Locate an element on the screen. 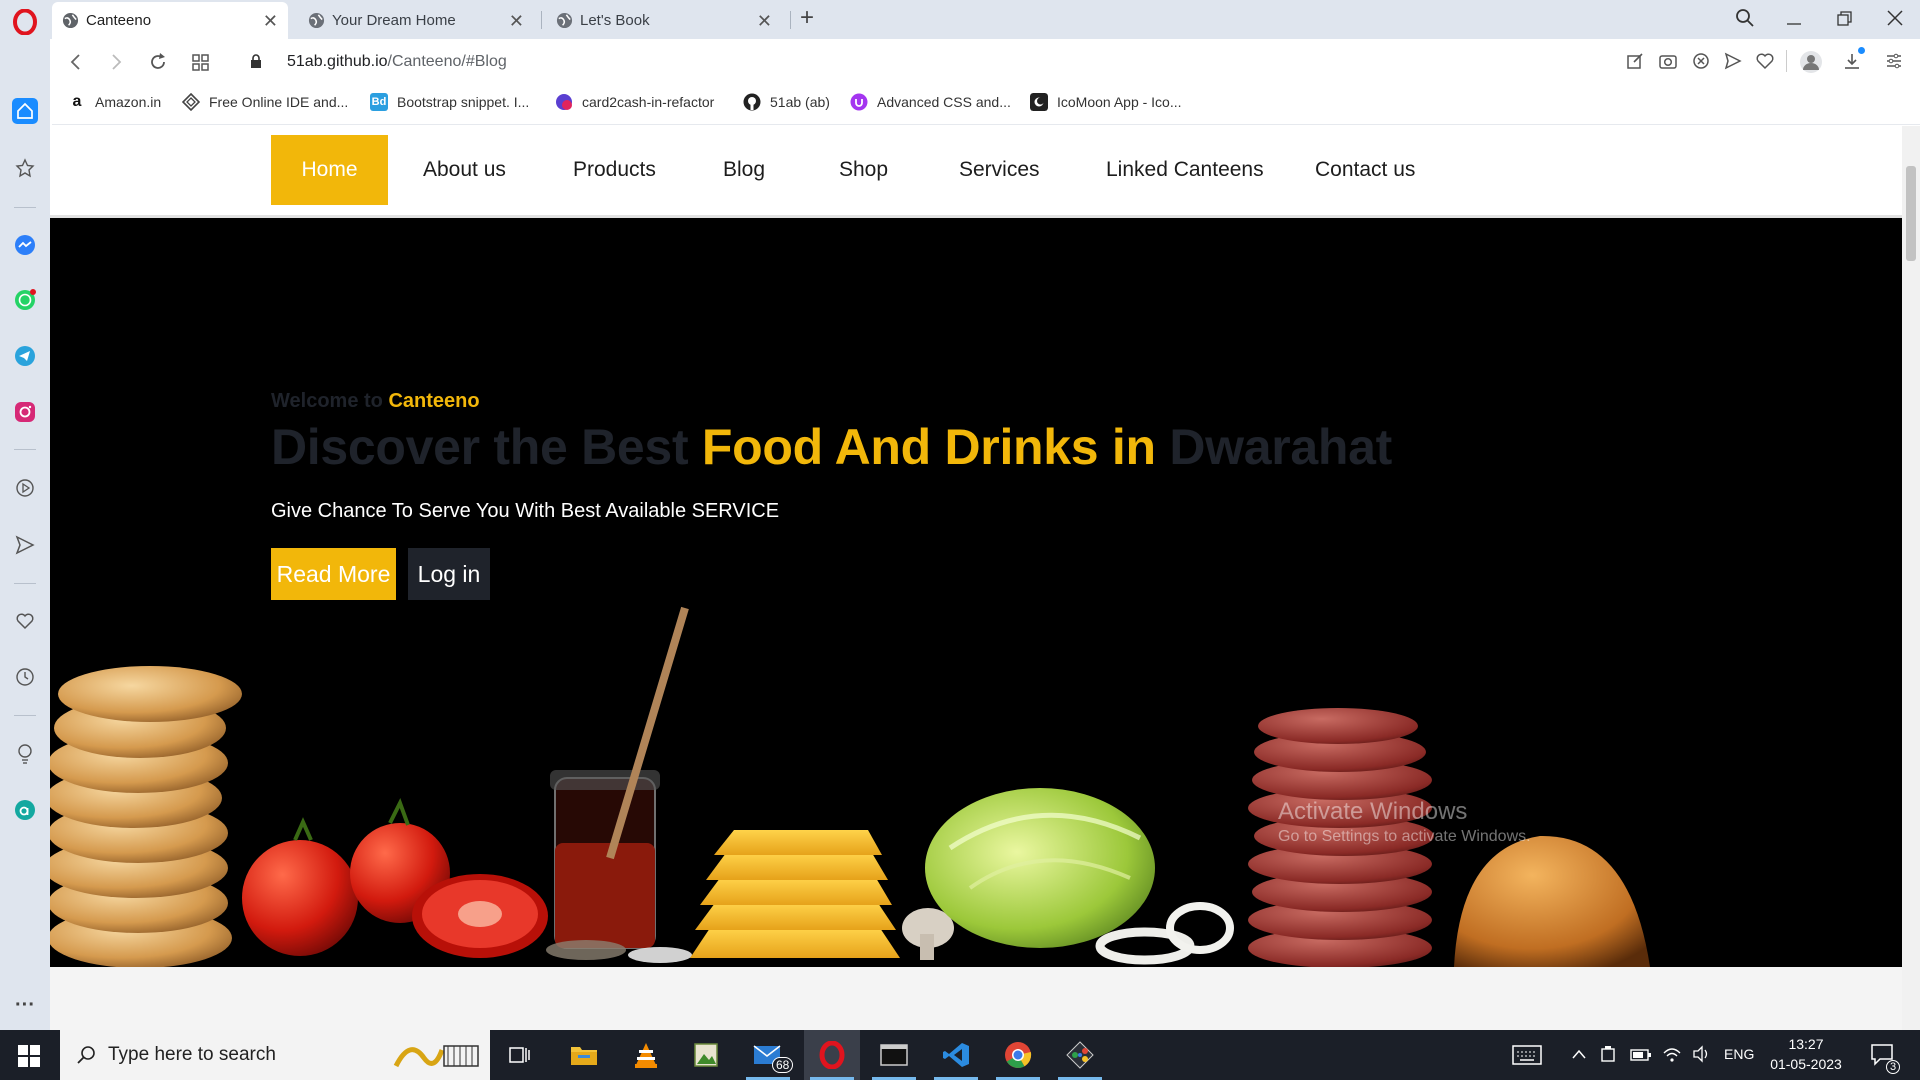  back-icon is located at coordinates (76, 62).